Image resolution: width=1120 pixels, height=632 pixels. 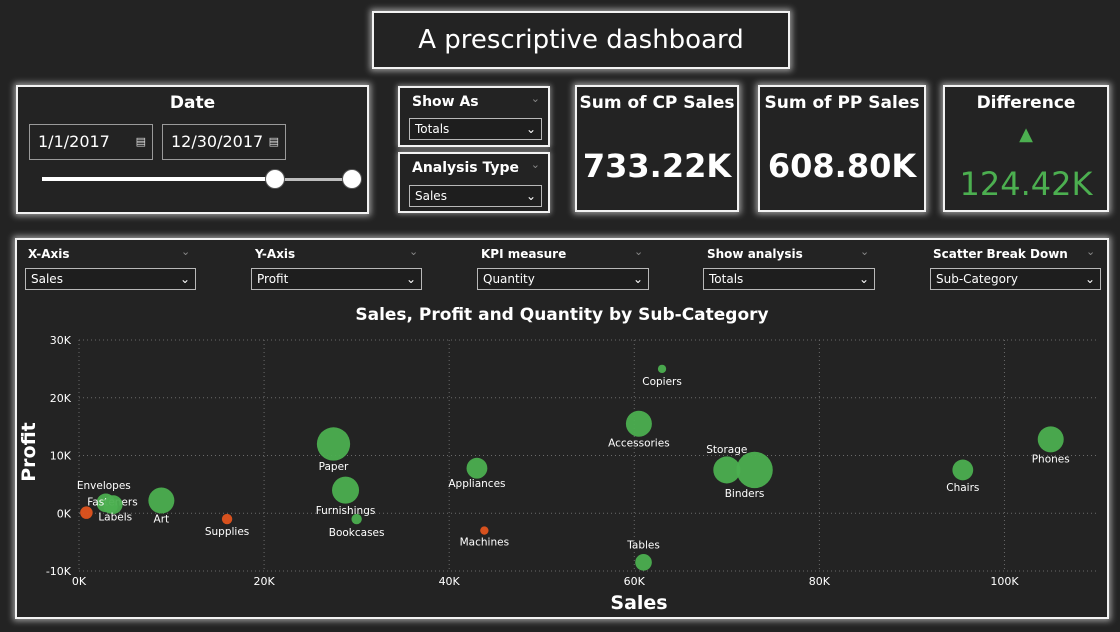 I want to click on date-range-start-handle, so click(x=274, y=179).